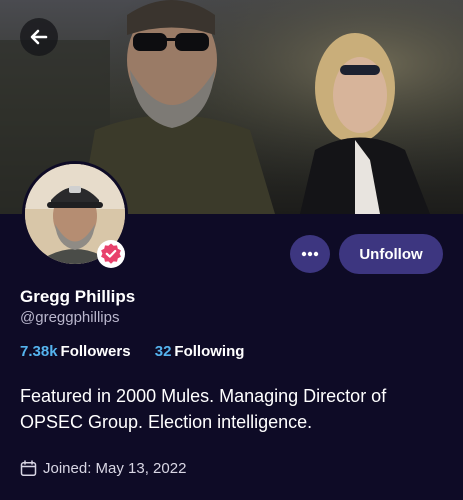  What do you see at coordinates (391, 254) in the screenshot?
I see `unfollow-button: Unfollow` at bounding box center [391, 254].